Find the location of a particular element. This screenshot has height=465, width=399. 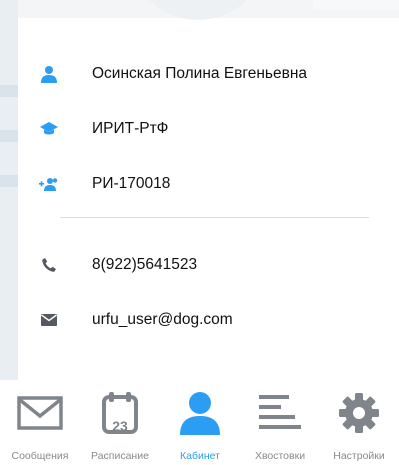

tab-debts: Хвостовки is located at coordinates (280, 422).